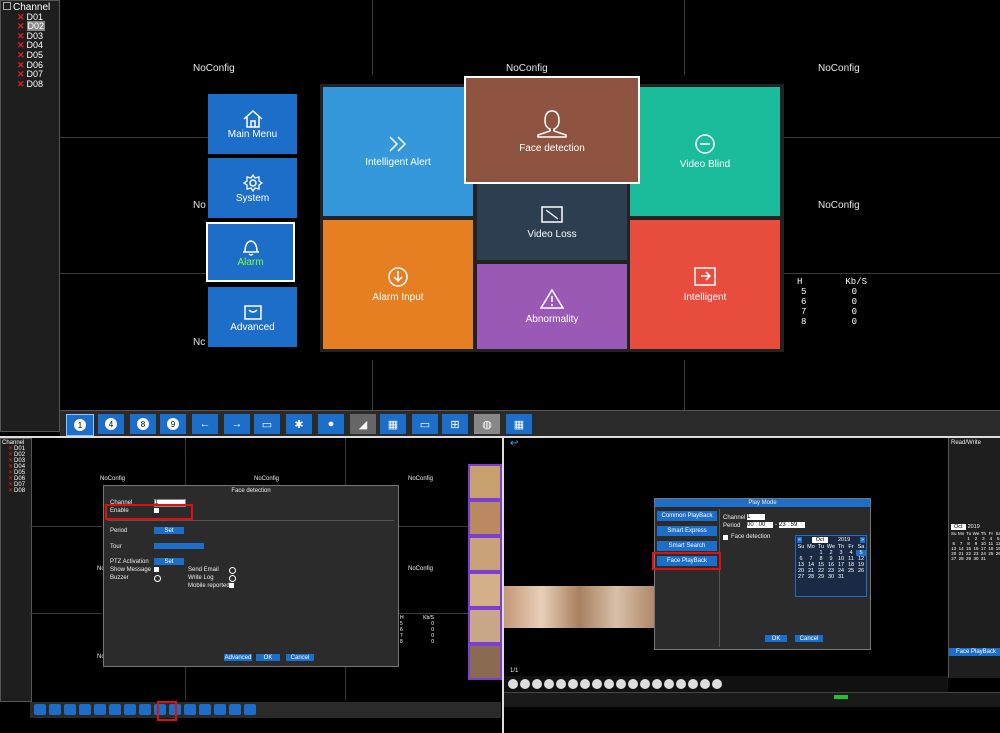  I want to click on image-icon, so click(190, 709).